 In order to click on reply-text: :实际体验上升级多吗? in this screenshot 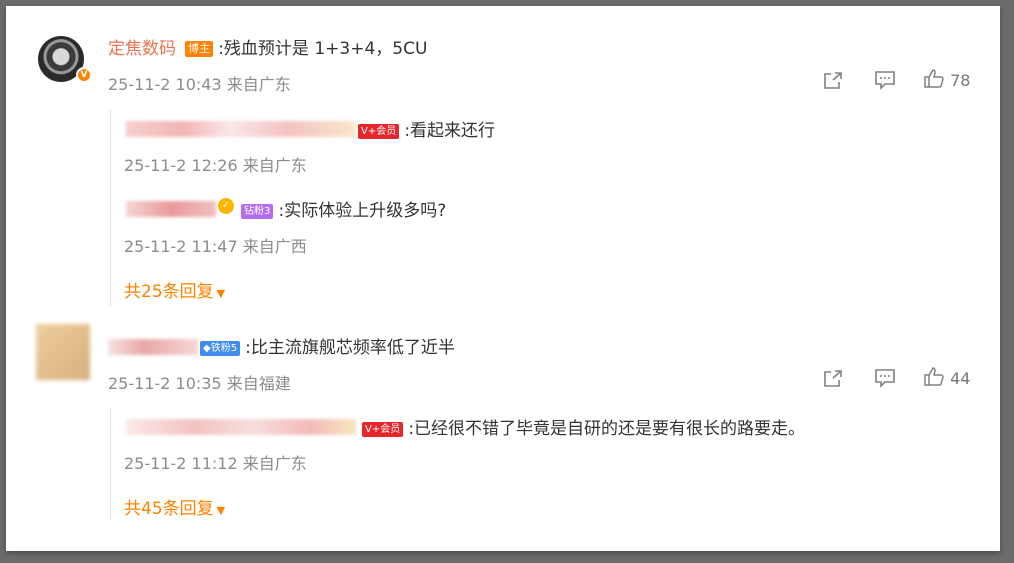, I will do `click(362, 211)`.